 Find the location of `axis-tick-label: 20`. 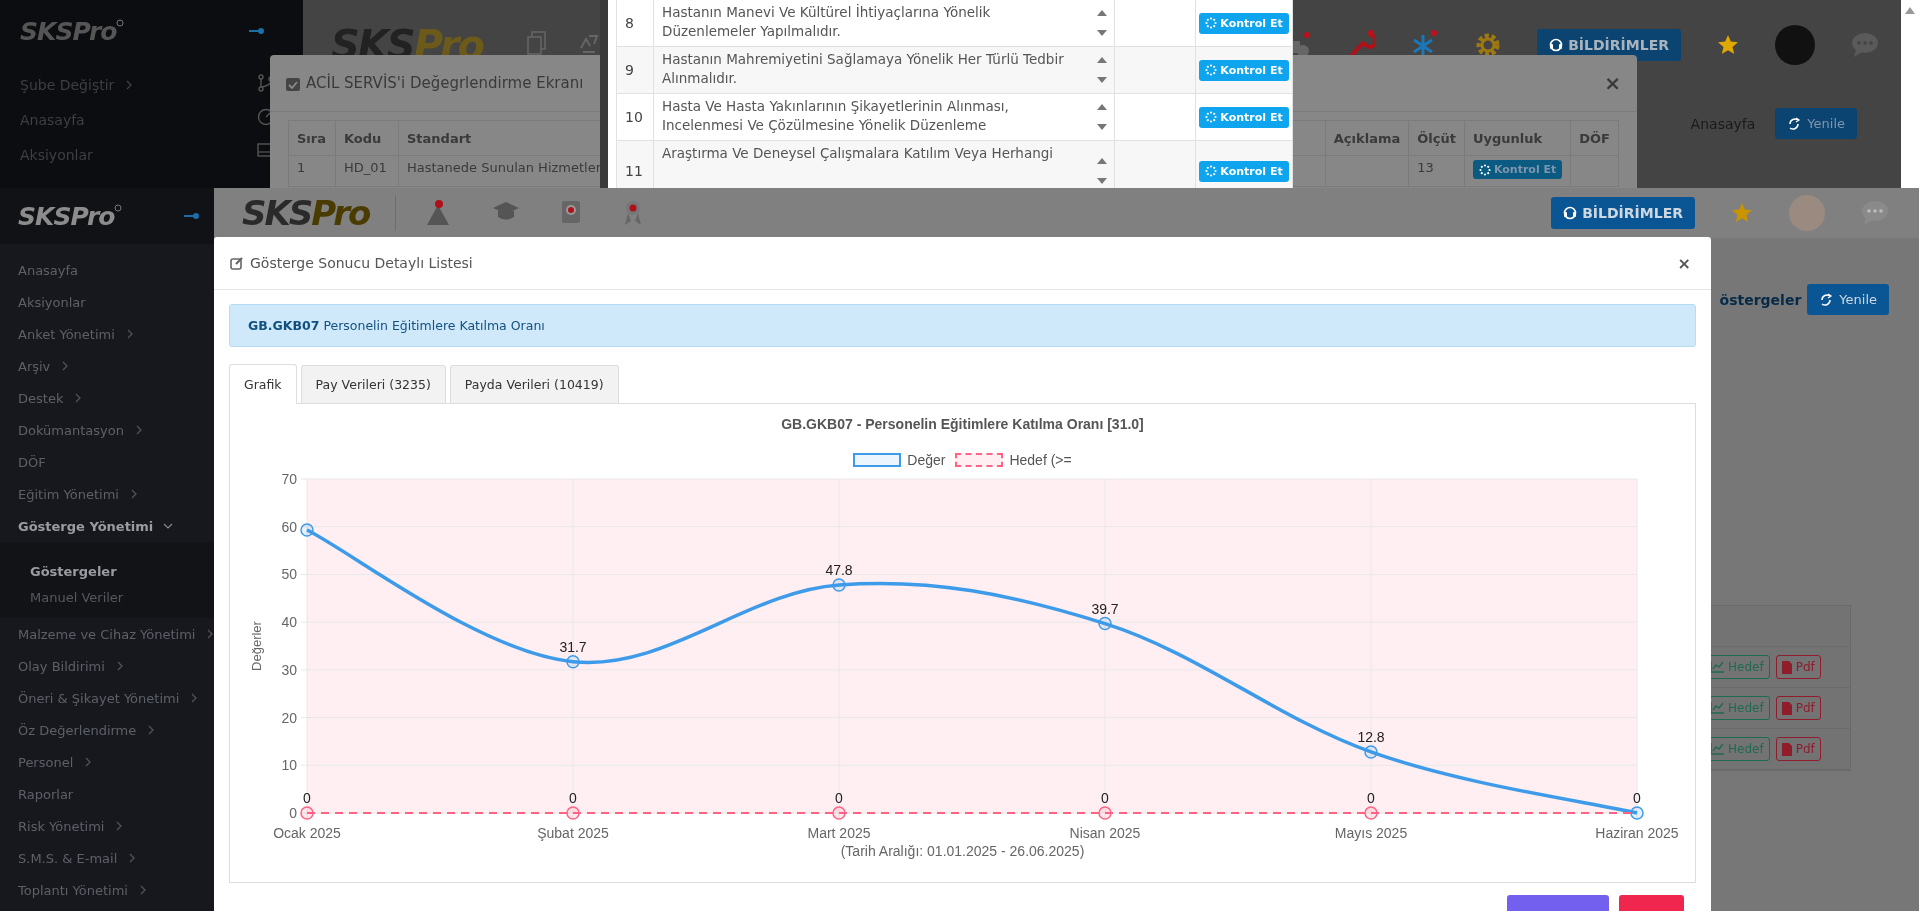

axis-tick-label: 20 is located at coordinates (288, 717).